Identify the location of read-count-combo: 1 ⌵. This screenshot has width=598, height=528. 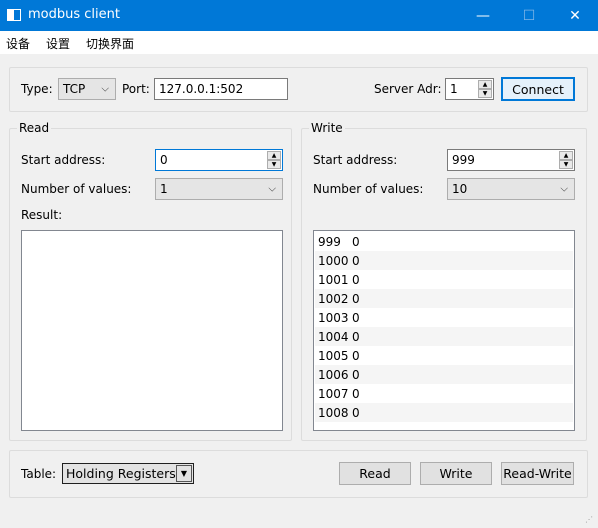
(219, 189).